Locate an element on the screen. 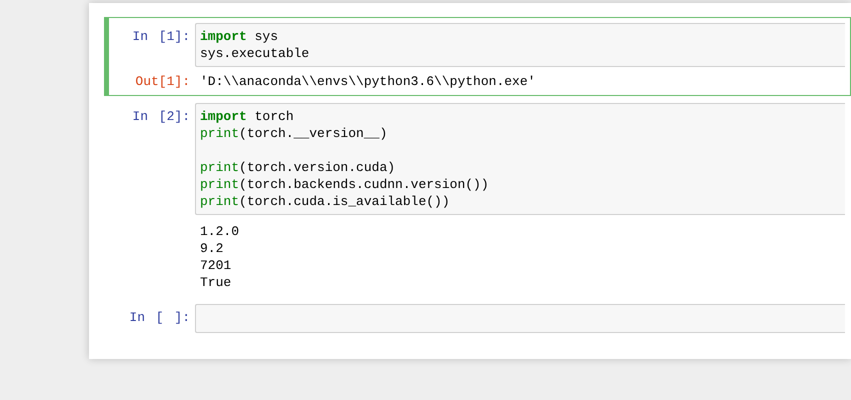 This screenshot has width=851, height=400. input-prompt: In [ ]: is located at coordinates (159, 317).